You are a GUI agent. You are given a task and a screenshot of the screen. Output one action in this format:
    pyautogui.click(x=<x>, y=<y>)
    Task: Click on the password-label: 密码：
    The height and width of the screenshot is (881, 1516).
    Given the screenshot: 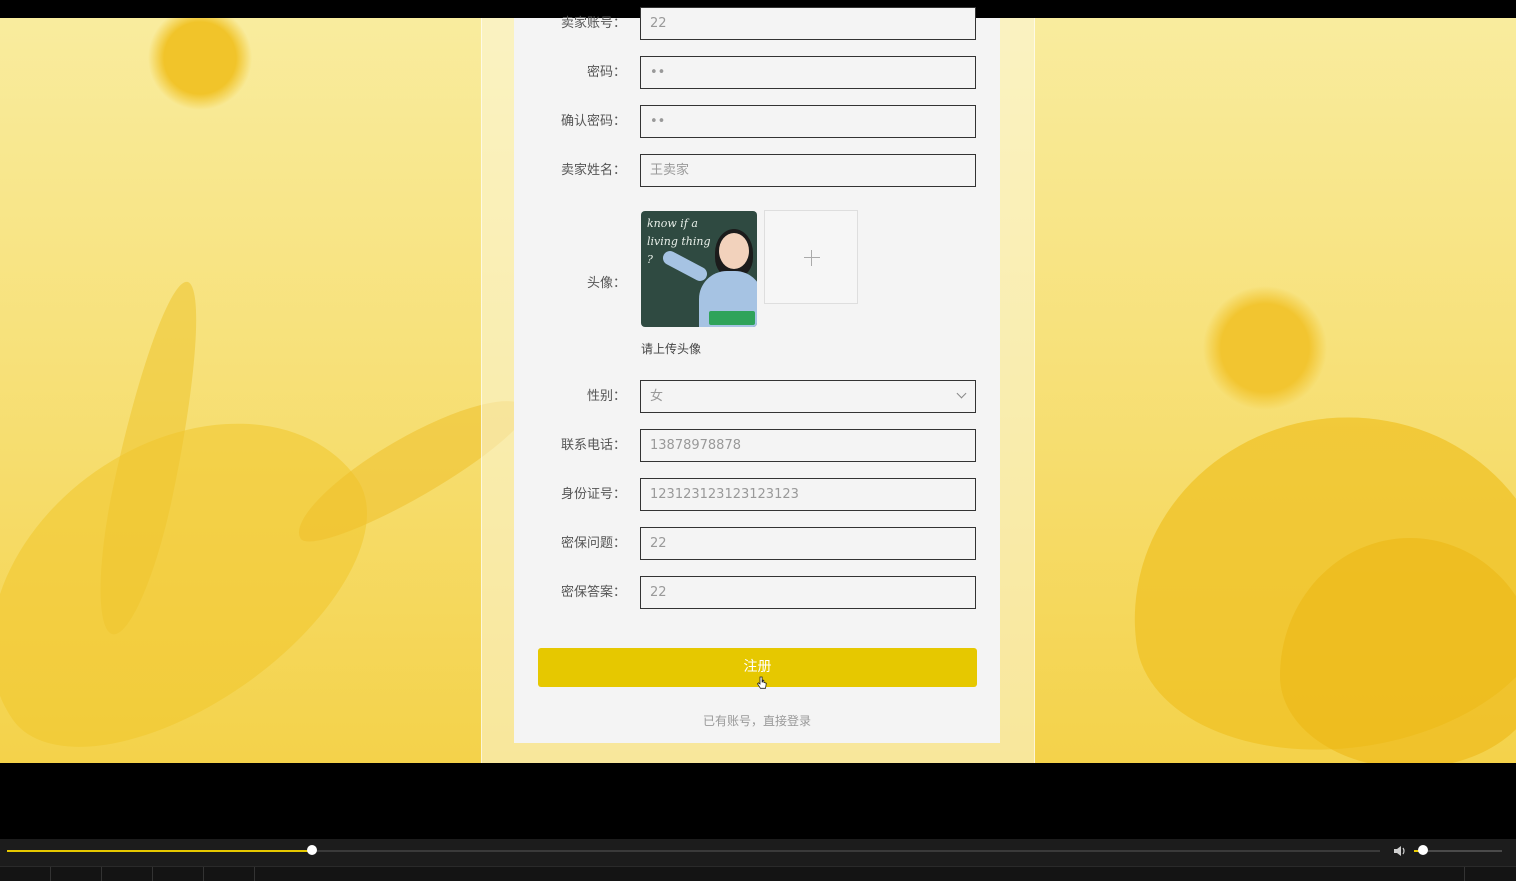 What is the action you would take?
    pyautogui.click(x=606, y=72)
    